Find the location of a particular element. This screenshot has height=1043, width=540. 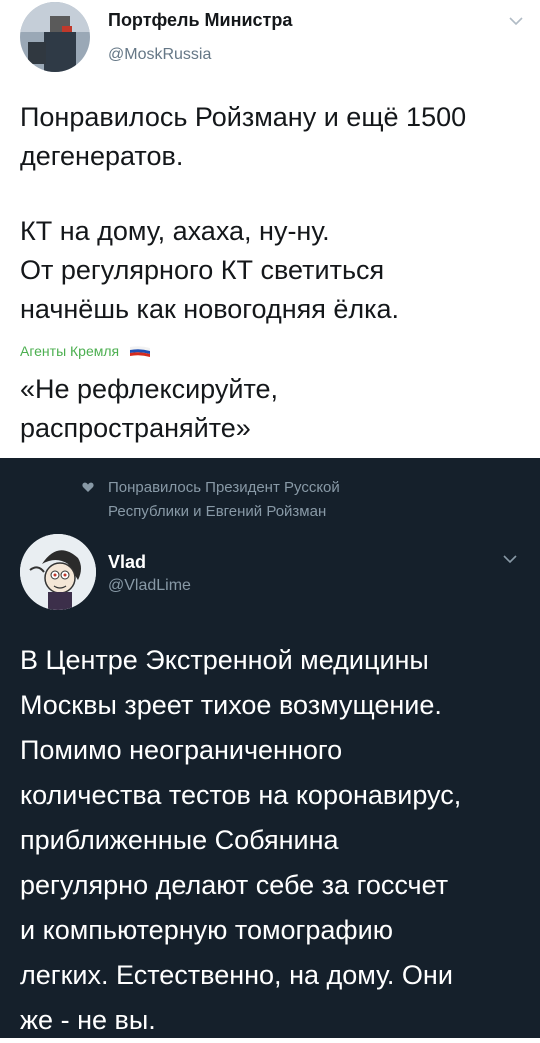

liked-by-line: Понравилось Президент Русской is located at coordinates (224, 487).